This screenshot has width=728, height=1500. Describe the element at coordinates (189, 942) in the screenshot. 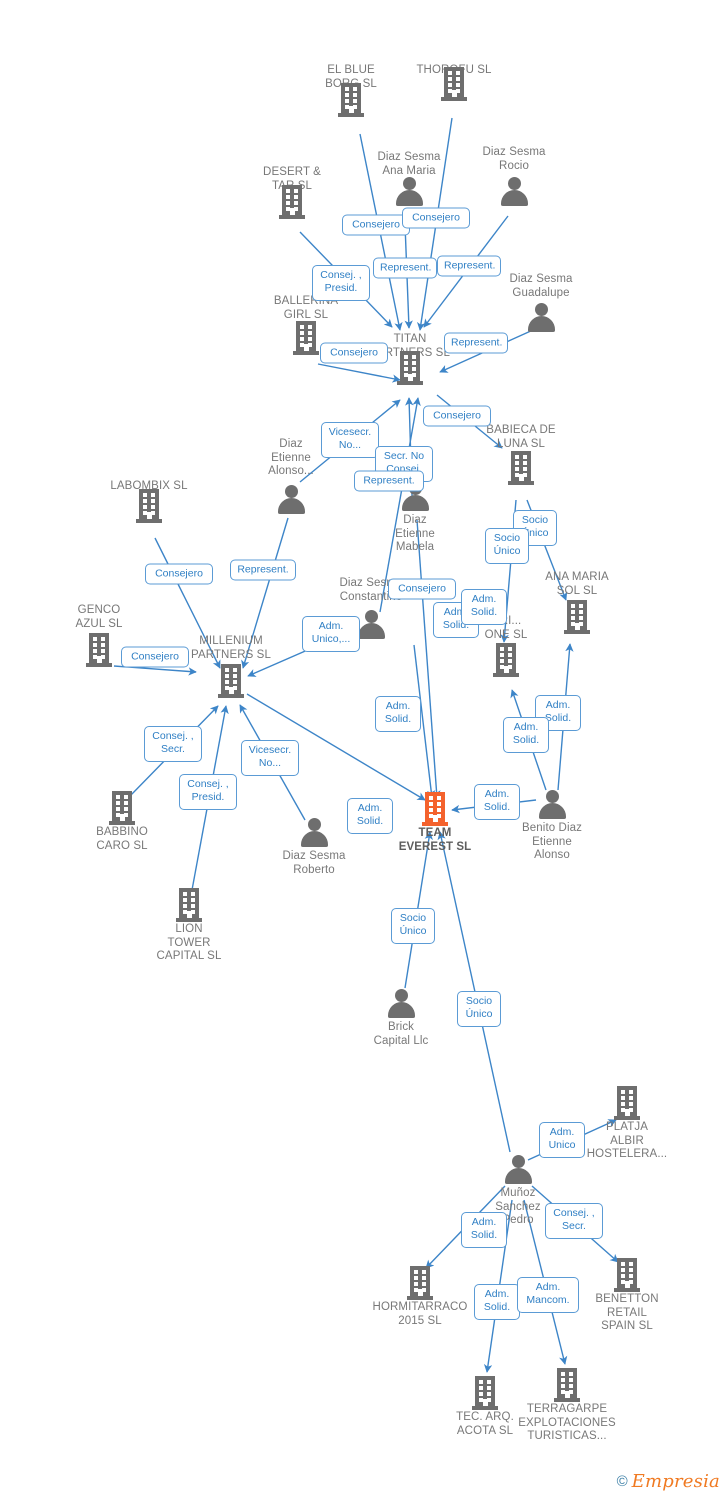

I see `node-caption: LION TOWER CAPITAL SL` at that location.